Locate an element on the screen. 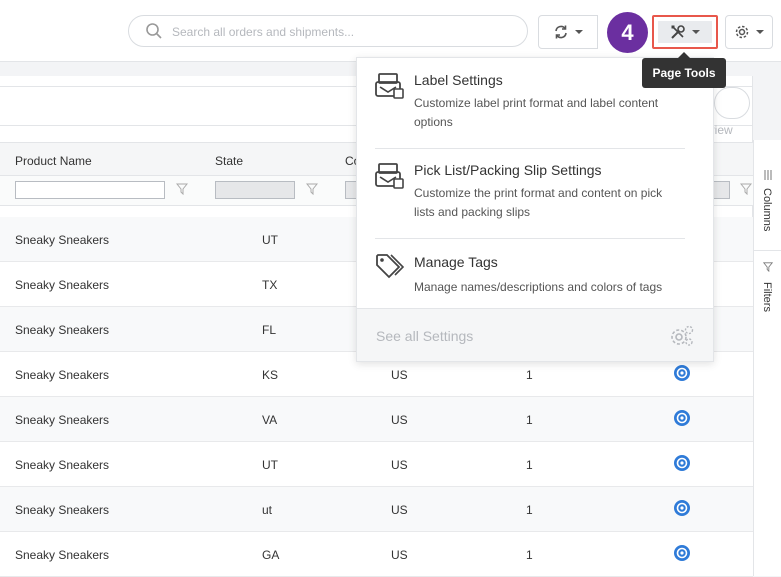  see-all-settings-label: See all Settings is located at coordinates (425, 336).